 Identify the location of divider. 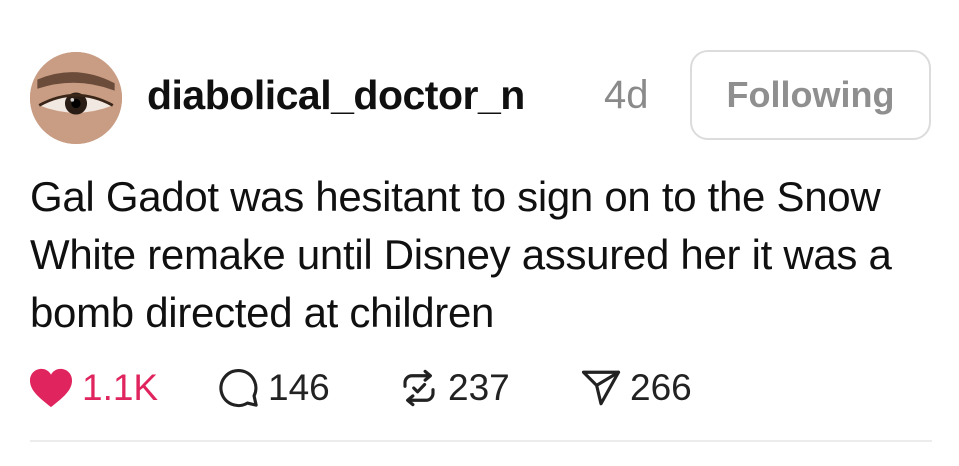
(481, 441).